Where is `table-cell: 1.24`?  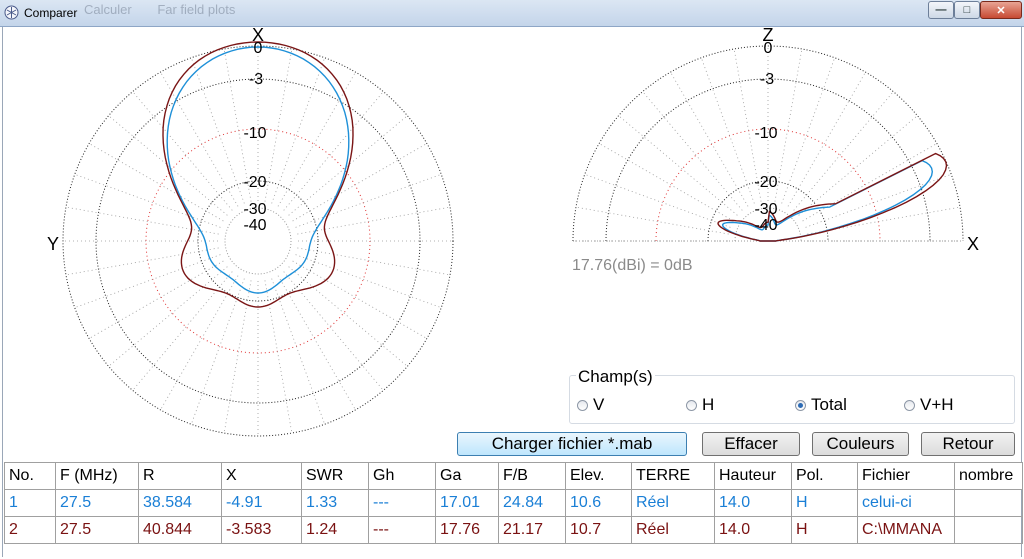 table-cell: 1.24 is located at coordinates (335, 530).